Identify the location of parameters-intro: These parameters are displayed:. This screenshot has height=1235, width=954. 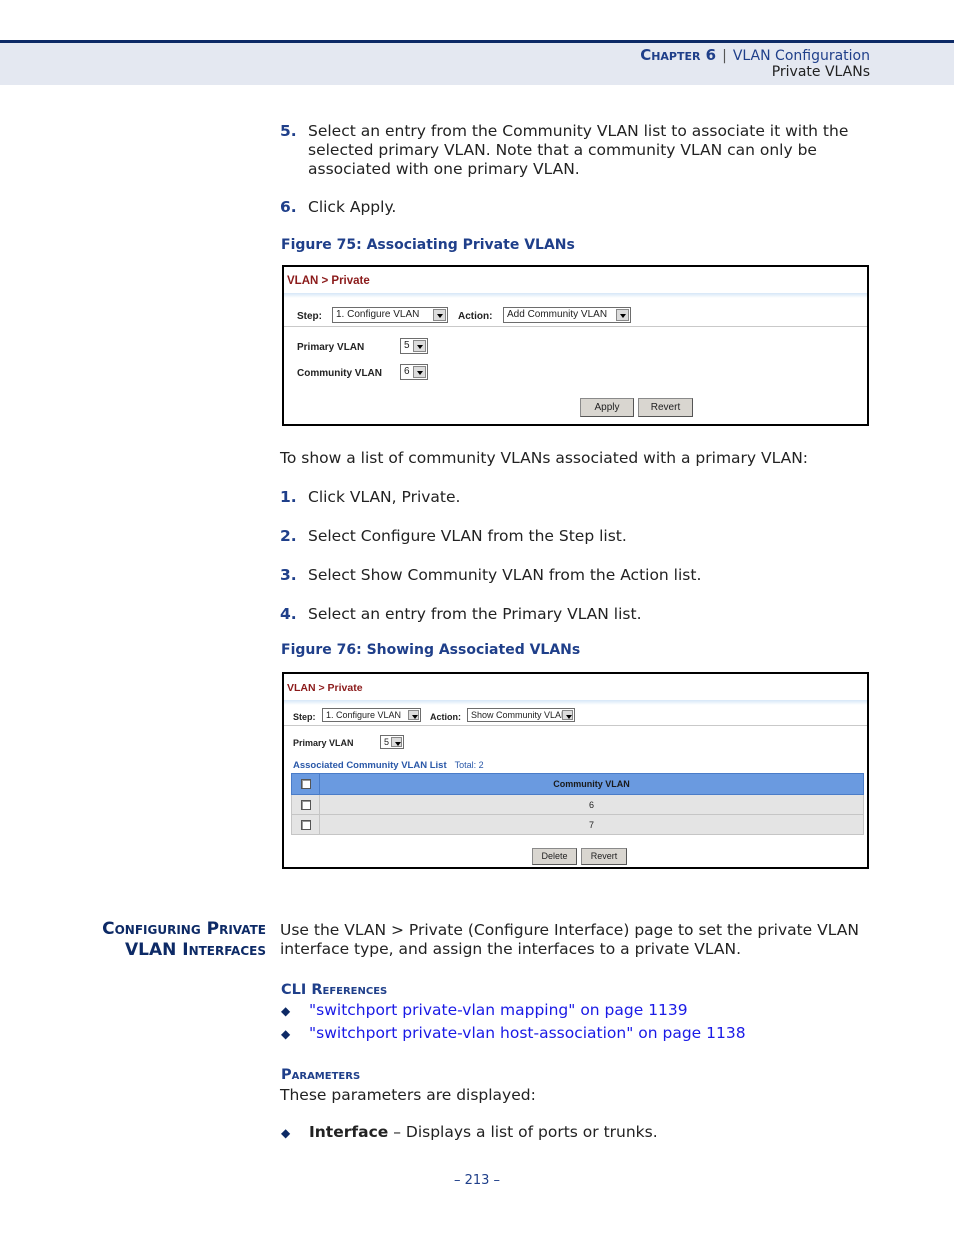
(408, 1095).